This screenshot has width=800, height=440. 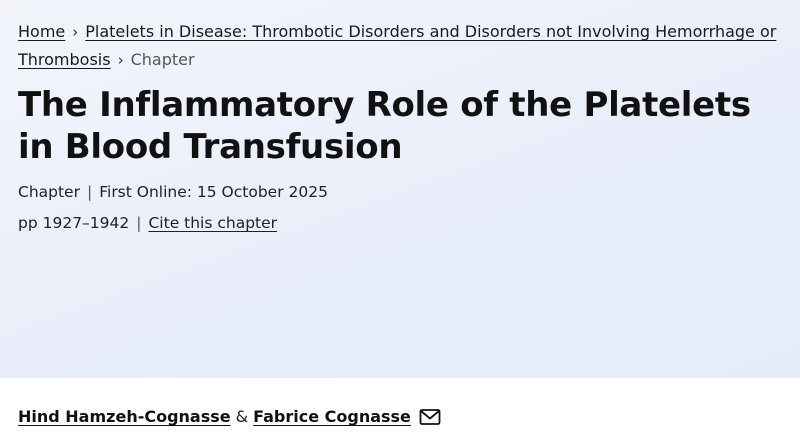 I want to click on author-list: Hind Hamzeh-Cognasse & Fabrice Cognasse, so click(x=229, y=417).